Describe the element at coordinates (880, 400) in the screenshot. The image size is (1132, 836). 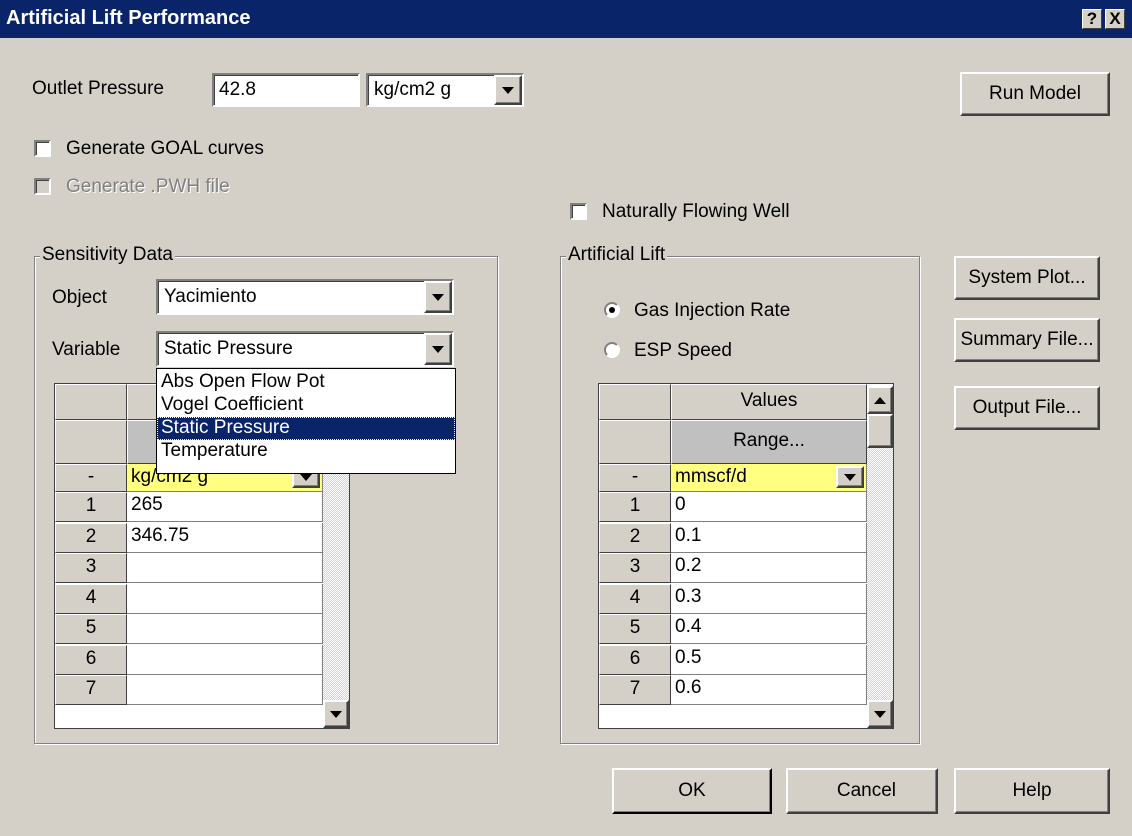
I see `scroll-up-icon` at that location.